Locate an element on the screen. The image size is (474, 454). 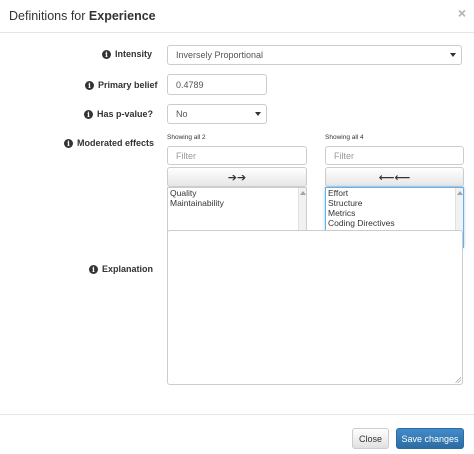
selected-filter-placeholder: Filter is located at coordinates (186, 155).